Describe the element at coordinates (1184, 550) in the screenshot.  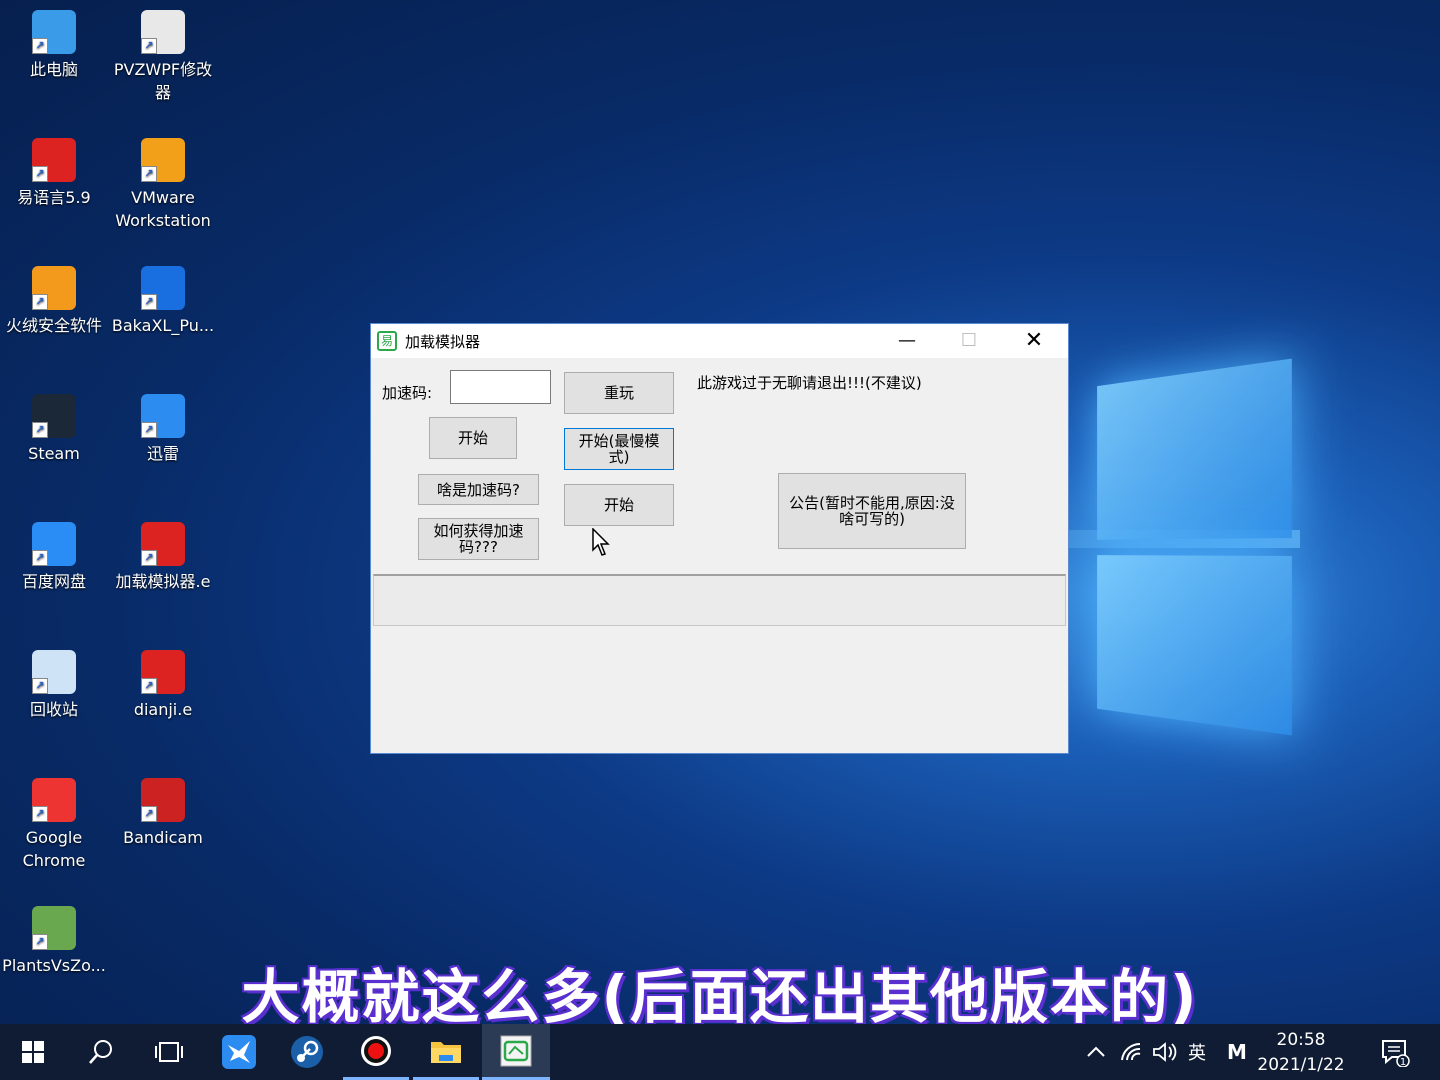
I see `windows-logo-wallpaper` at that location.